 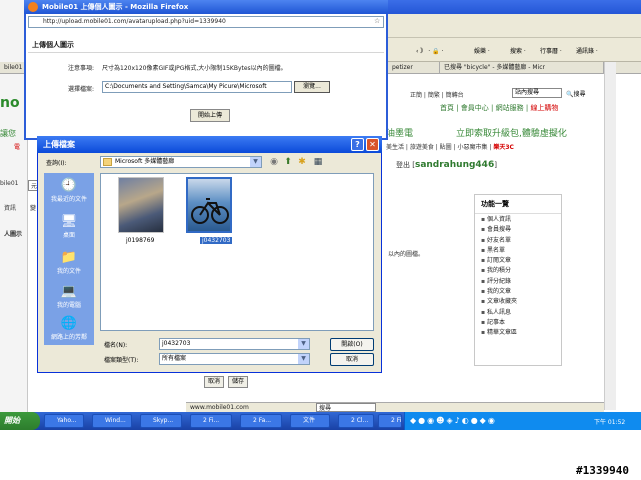 What do you see at coordinates (206, 7) in the screenshot?
I see `popup-titlebar: Mobile01 上傳個人圖示 - Mozilla Firefox` at bounding box center [206, 7].